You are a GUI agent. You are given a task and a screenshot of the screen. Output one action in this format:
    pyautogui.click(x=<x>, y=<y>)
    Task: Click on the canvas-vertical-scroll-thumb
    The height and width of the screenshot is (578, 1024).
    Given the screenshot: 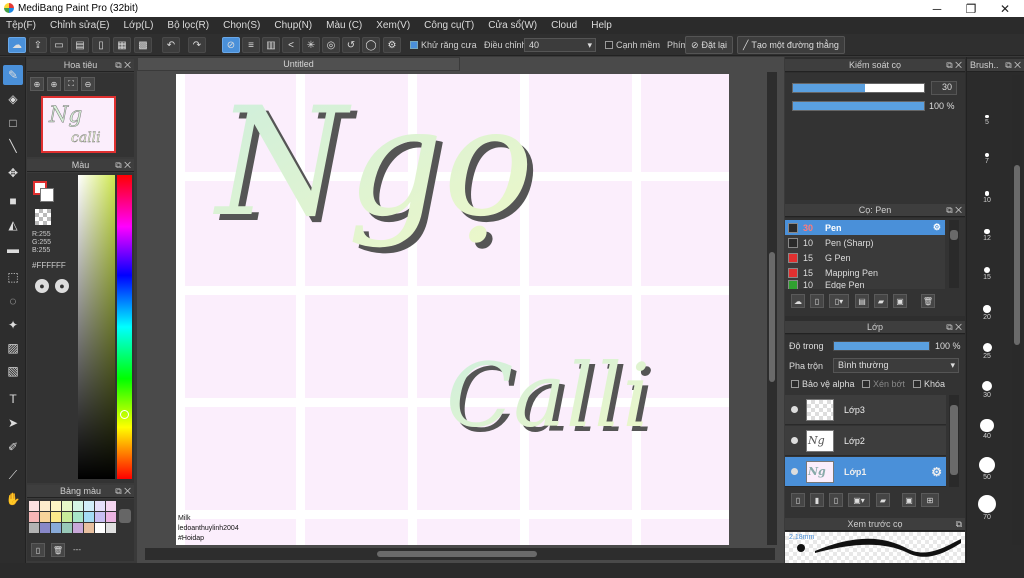 What is the action you would take?
    pyautogui.click(x=772, y=317)
    